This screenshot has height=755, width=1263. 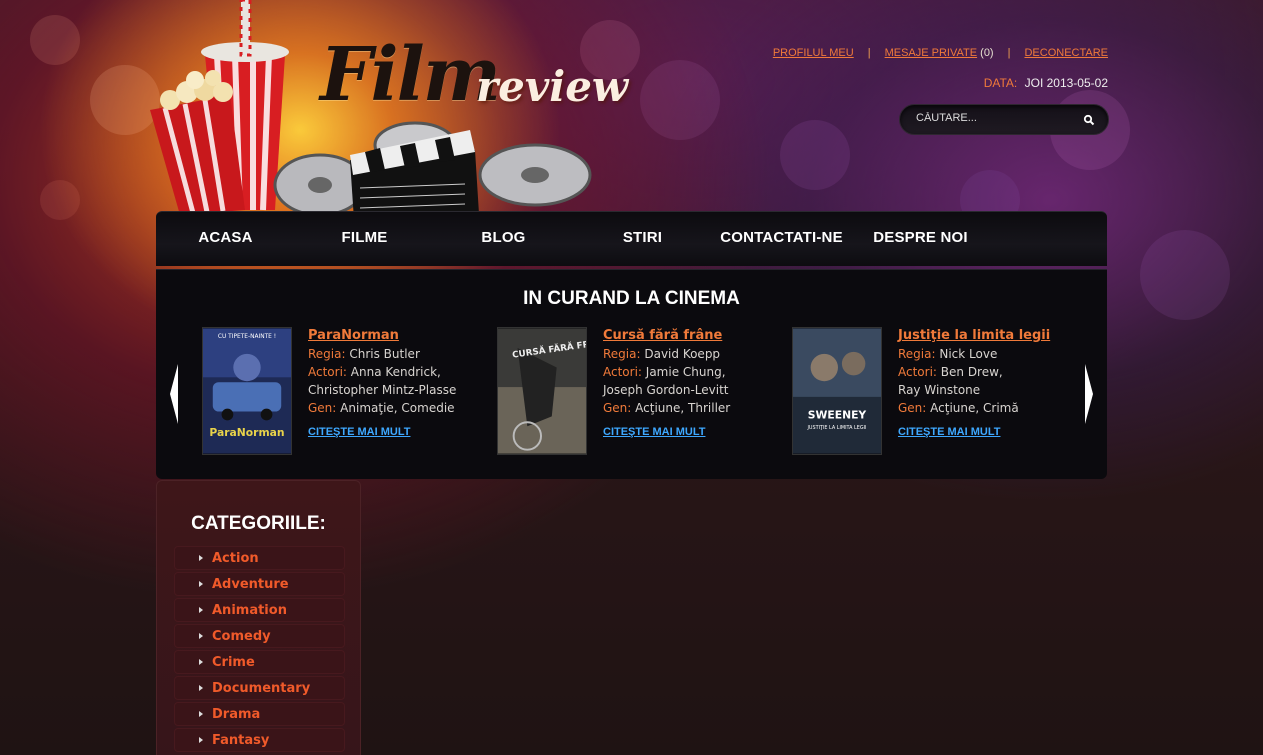 I want to click on nav-item-despre-noi: DESPRE NOI, so click(x=920, y=237).